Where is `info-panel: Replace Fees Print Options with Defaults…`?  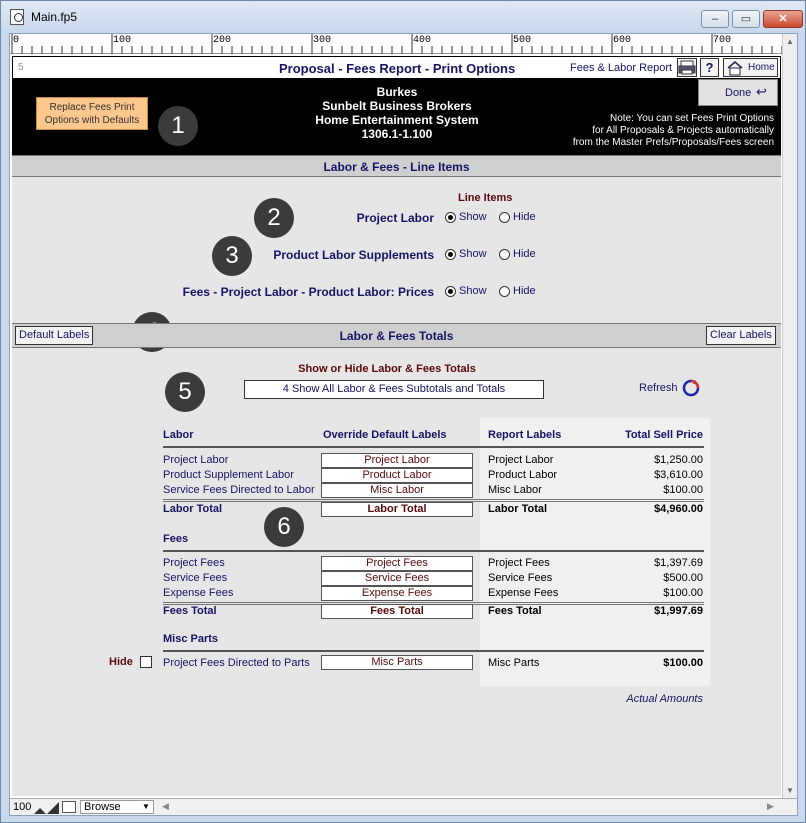
info-panel: Replace Fees Print Options with Defaults… is located at coordinates (396, 117).